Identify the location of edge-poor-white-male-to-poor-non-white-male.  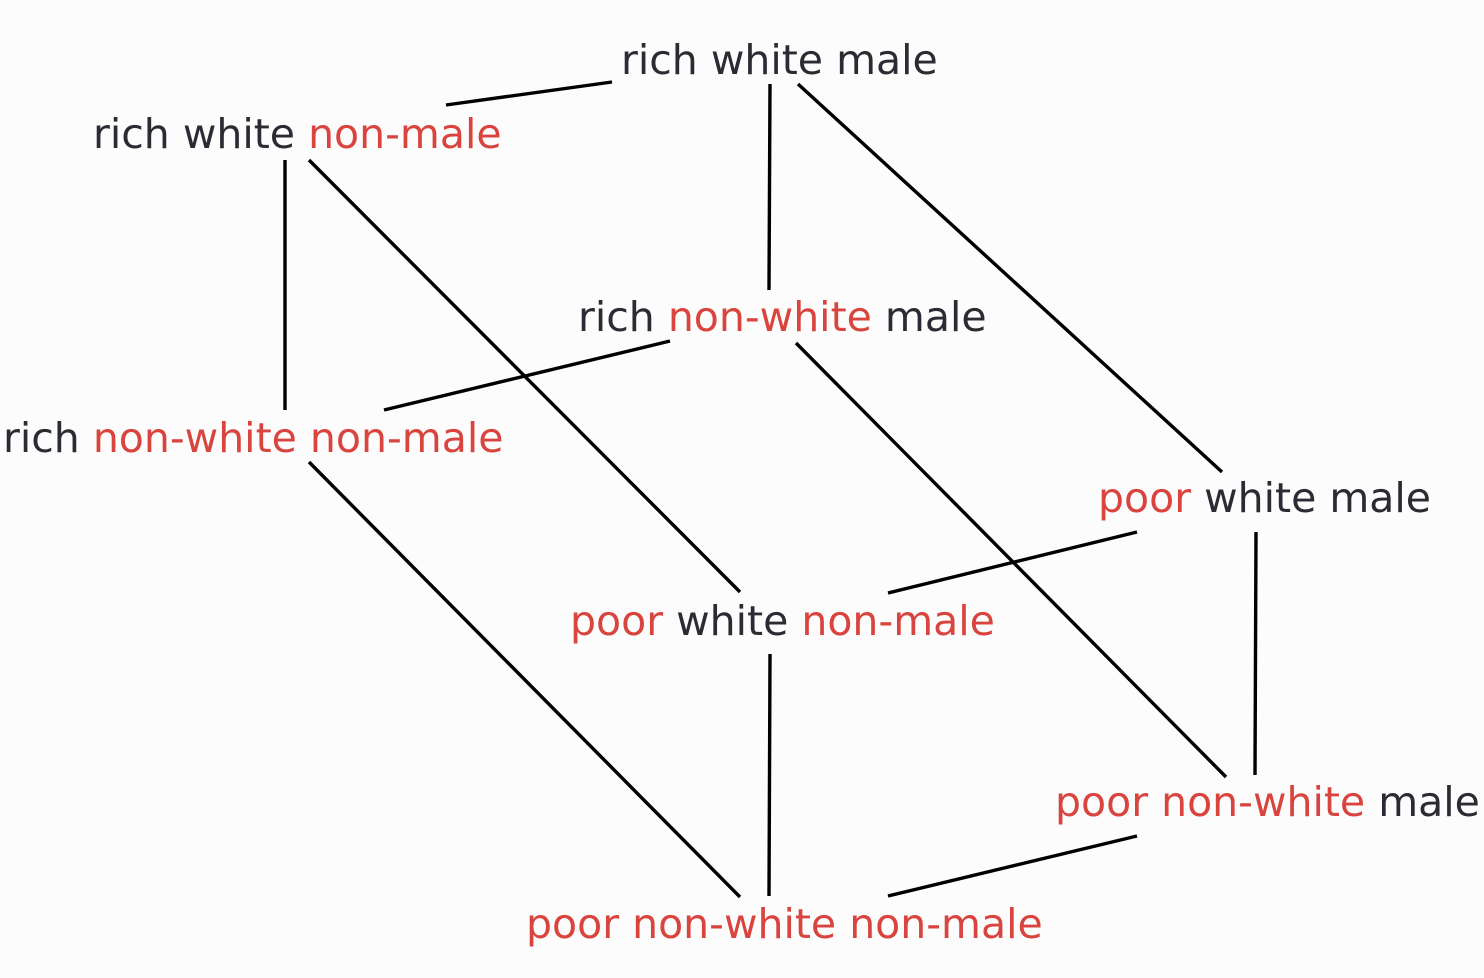
(1255, 653).